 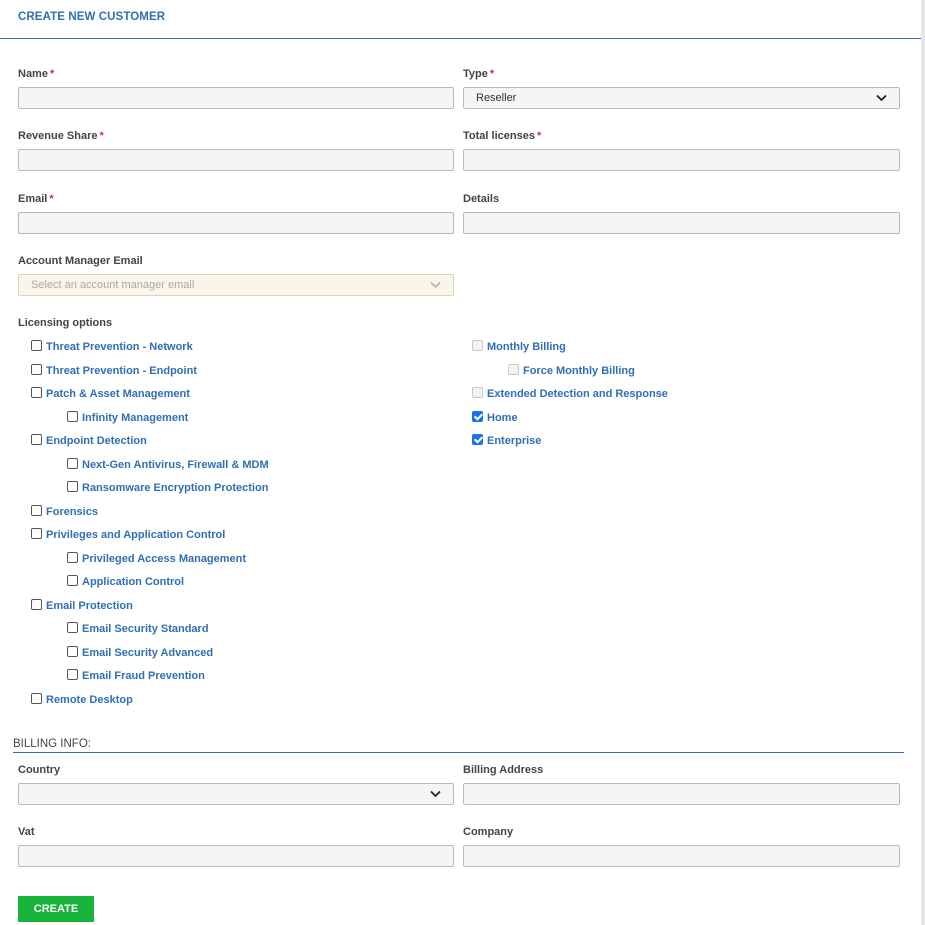 What do you see at coordinates (114, 370) in the screenshot?
I see `license-threat-prevention-endpoint: Threat Prevention - Endpoint` at bounding box center [114, 370].